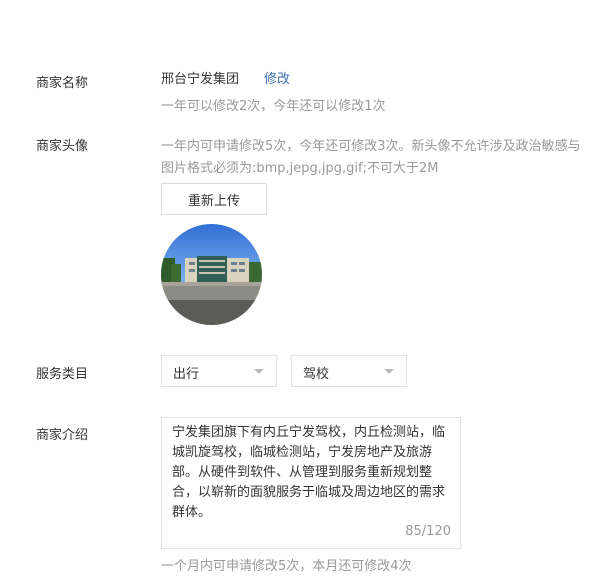  Describe the element at coordinates (186, 374) in the screenshot. I see `primary-category-value: 出行` at that location.